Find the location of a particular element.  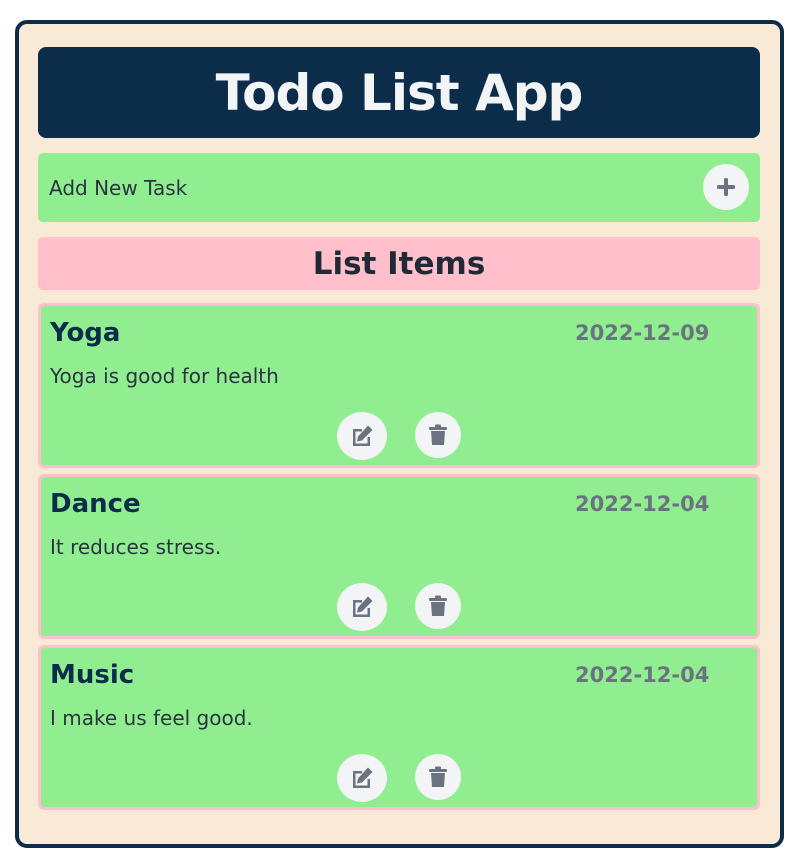

plus-icon is located at coordinates (726, 187).